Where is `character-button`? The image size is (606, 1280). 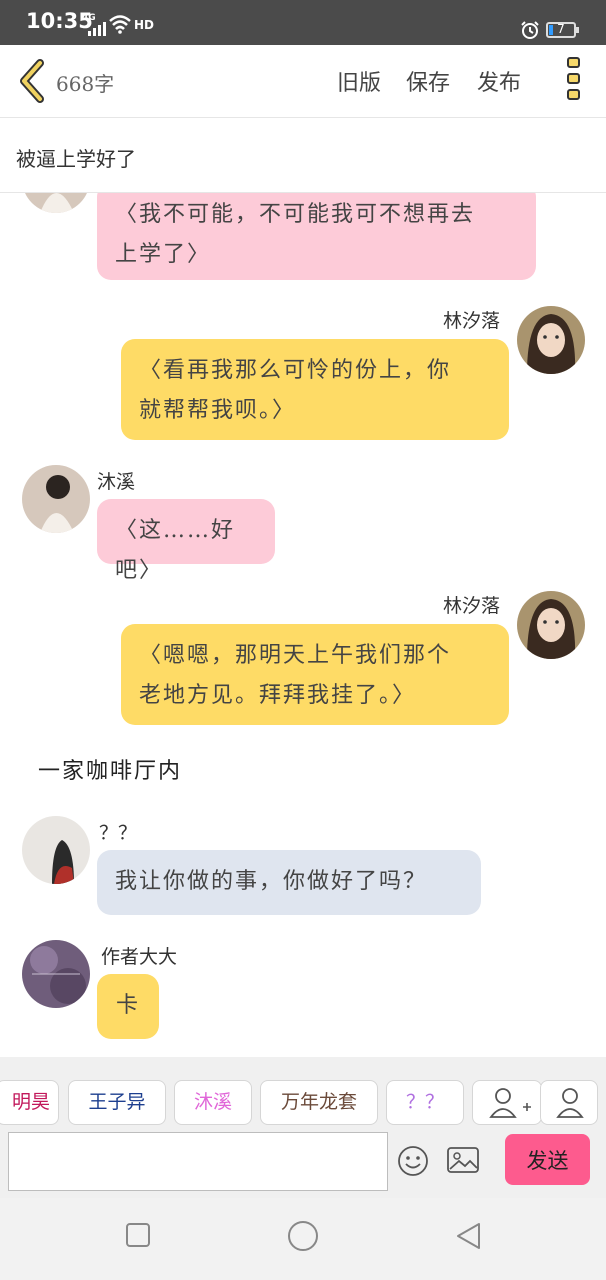
character-button is located at coordinates (569, 1102).